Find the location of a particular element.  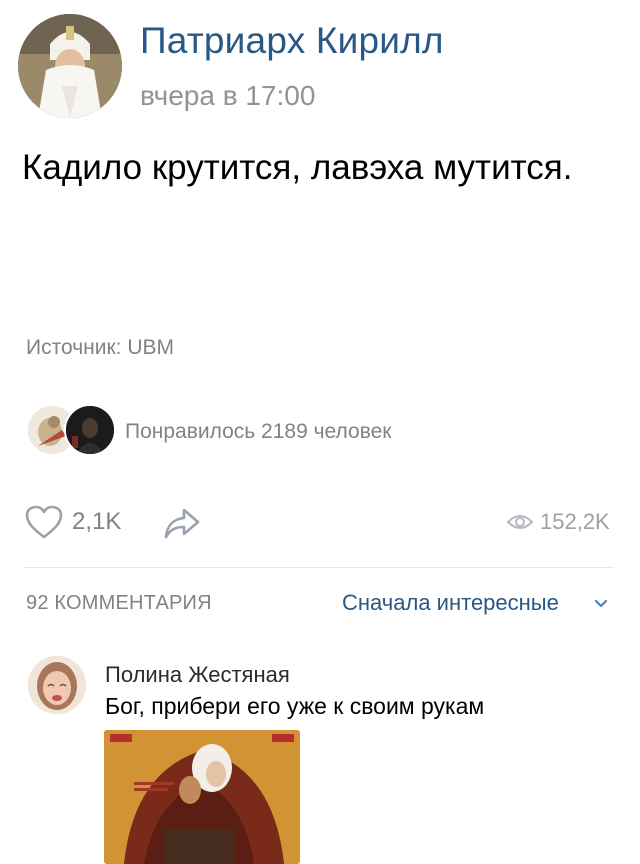

comment-avatar is located at coordinates (57, 685).